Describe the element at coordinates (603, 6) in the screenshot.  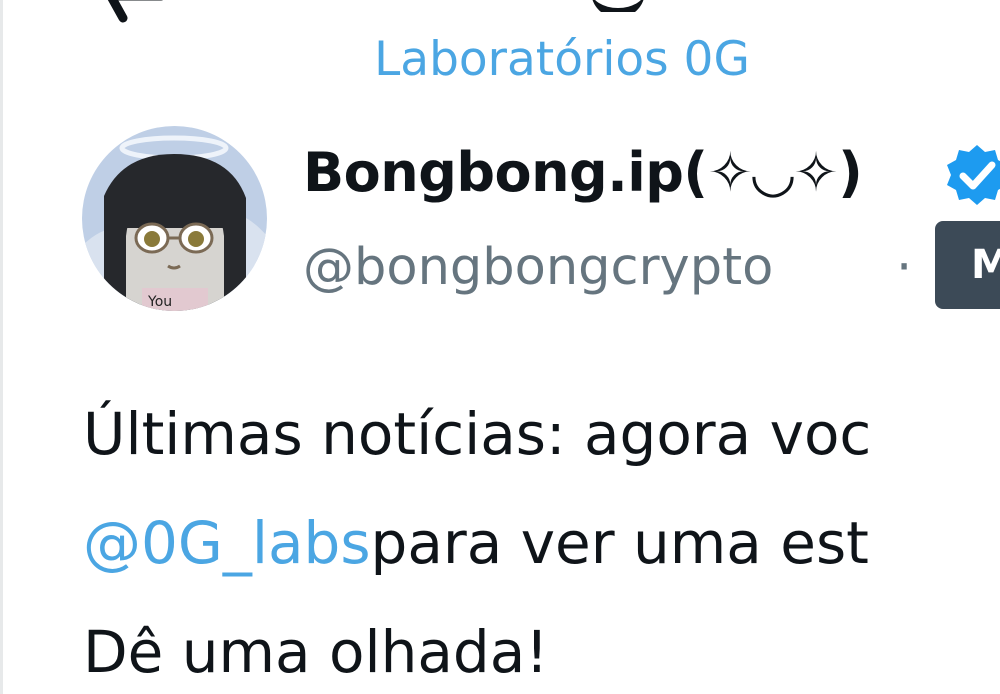
I see `header-title-cropped` at that location.